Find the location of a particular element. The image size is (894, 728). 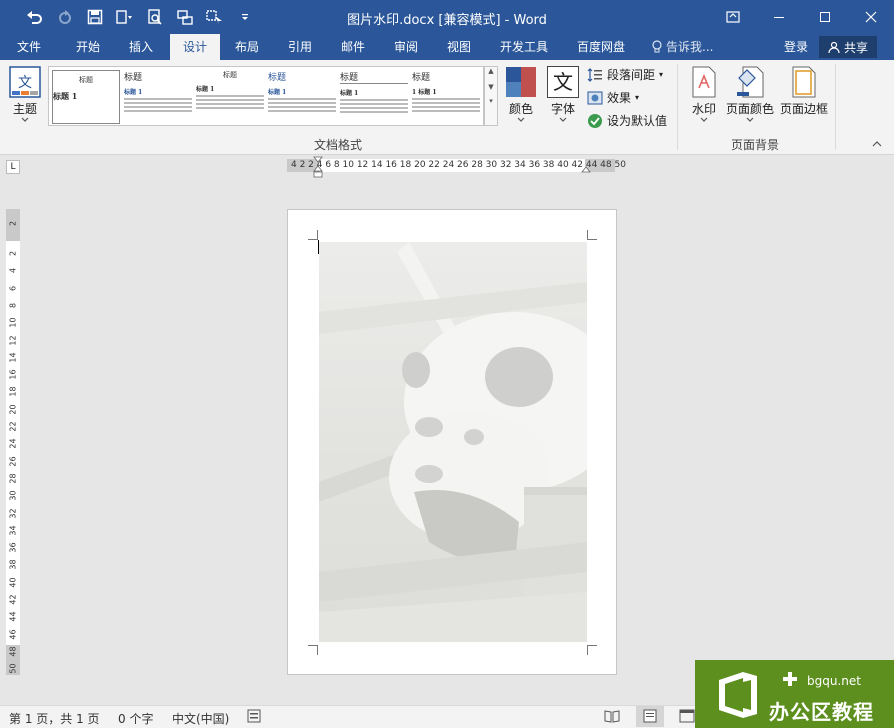

web-layout-icon is located at coordinates (687, 717).